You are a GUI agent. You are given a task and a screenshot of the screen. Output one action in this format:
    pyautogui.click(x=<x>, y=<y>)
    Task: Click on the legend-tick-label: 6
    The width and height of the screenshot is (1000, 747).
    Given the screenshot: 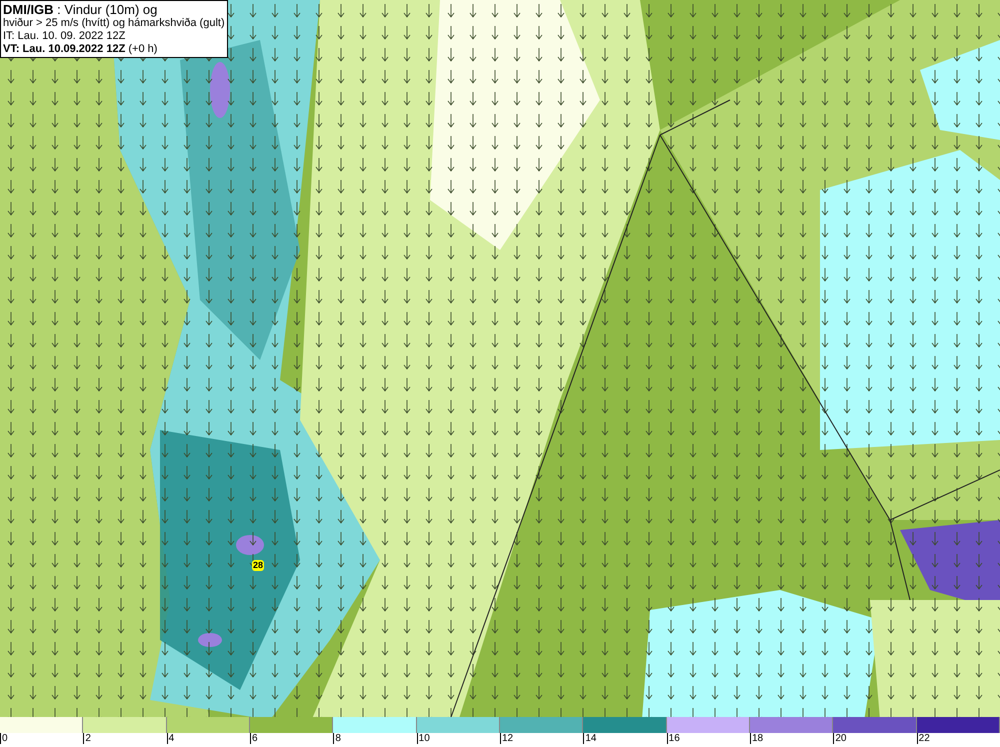 What is the action you would take?
    pyautogui.click(x=254, y=738)
    